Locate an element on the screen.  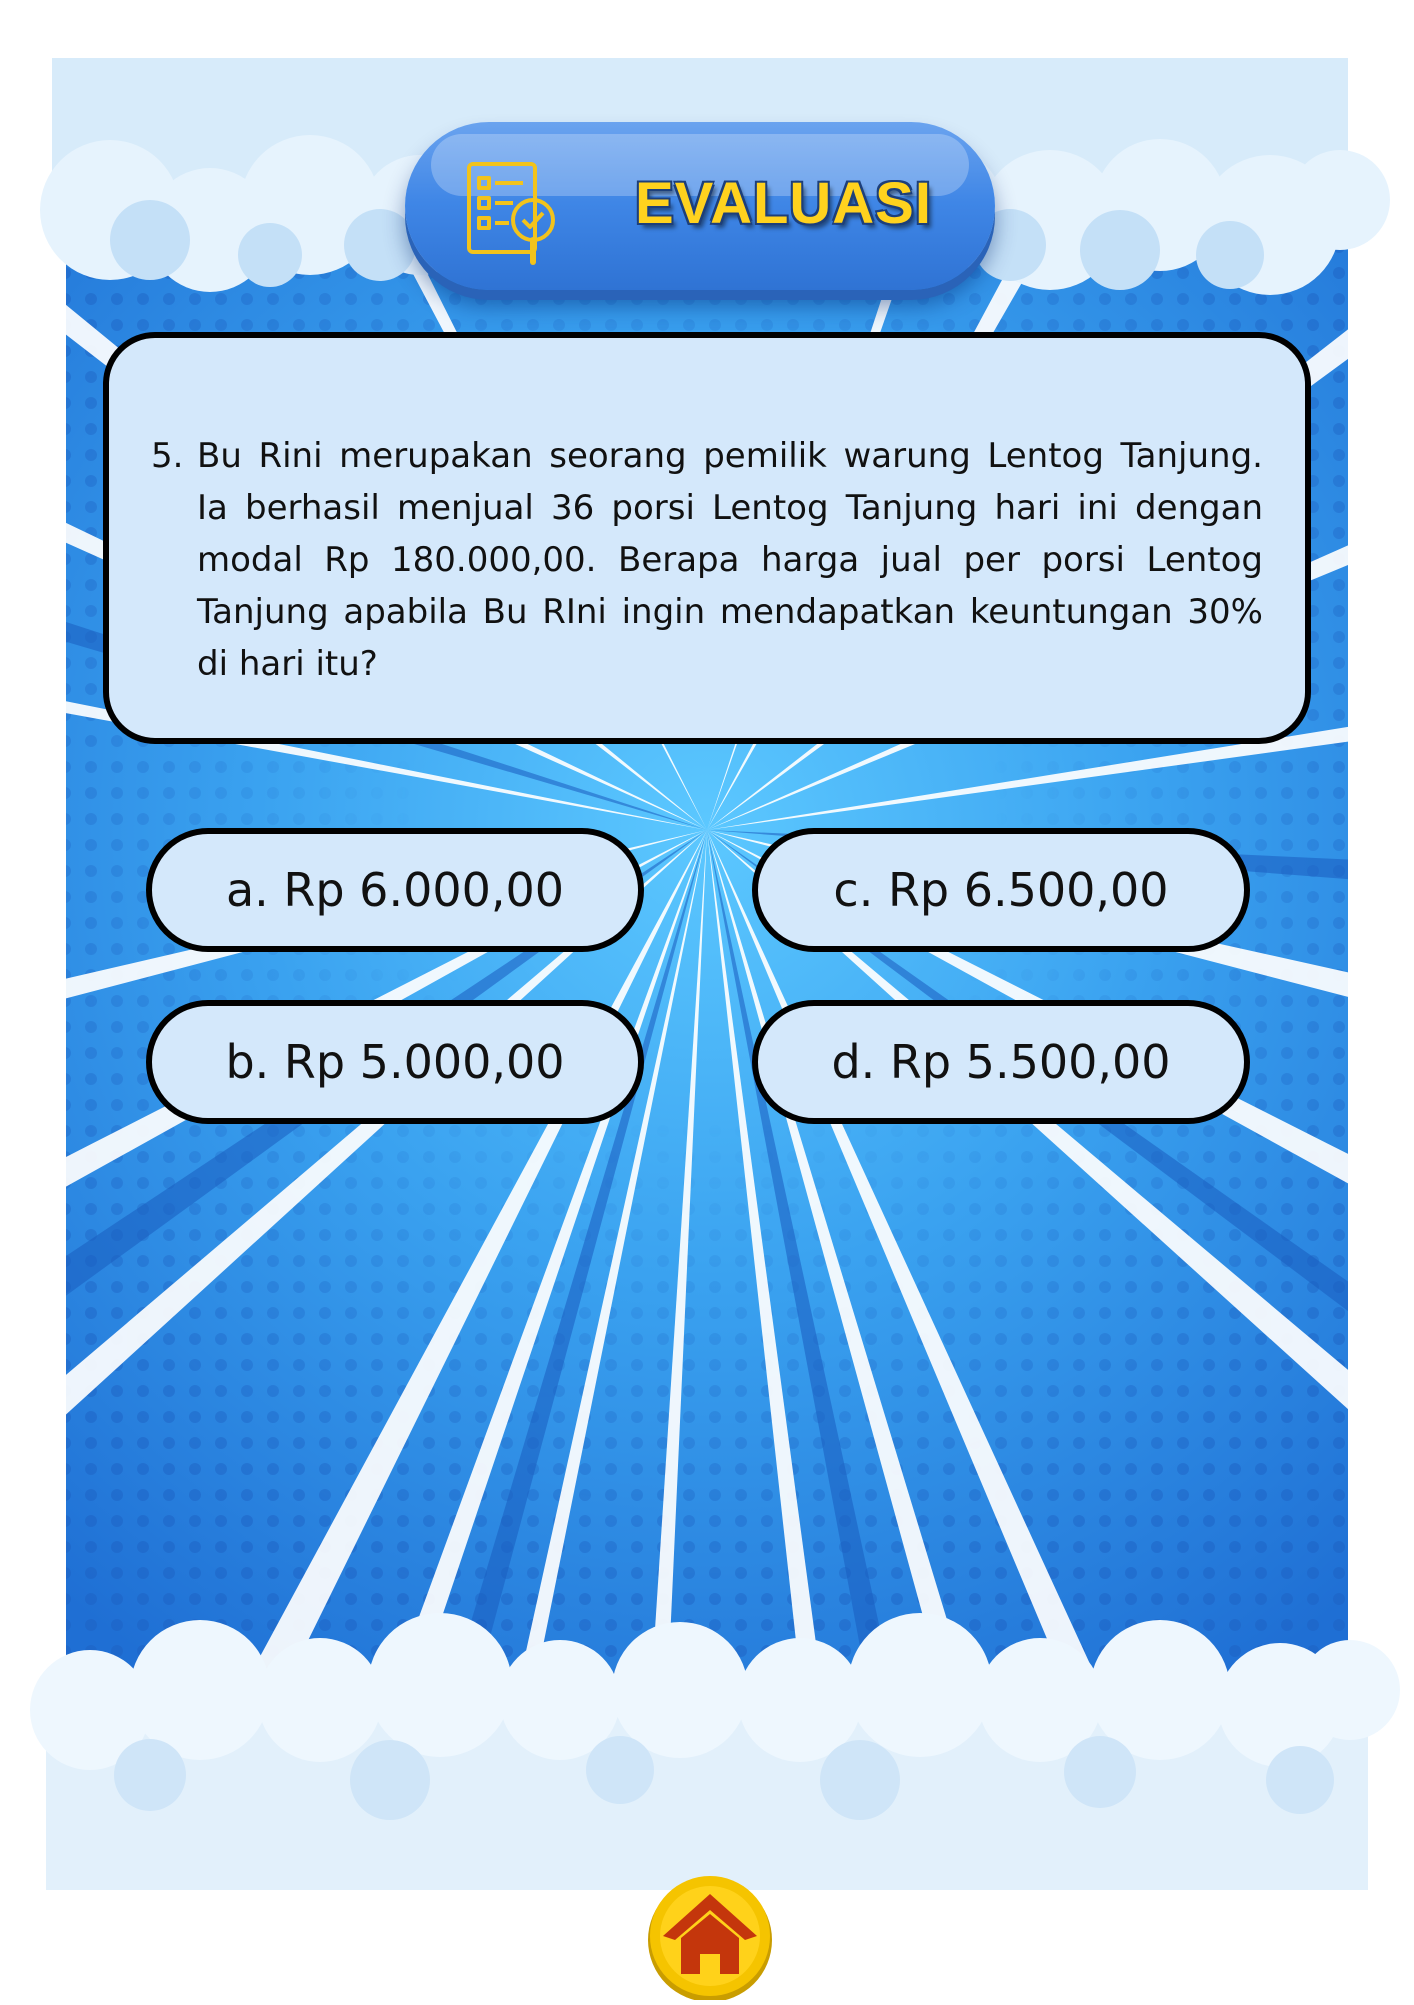
page-title: EVALUASI is located at coordinates (783, 203).